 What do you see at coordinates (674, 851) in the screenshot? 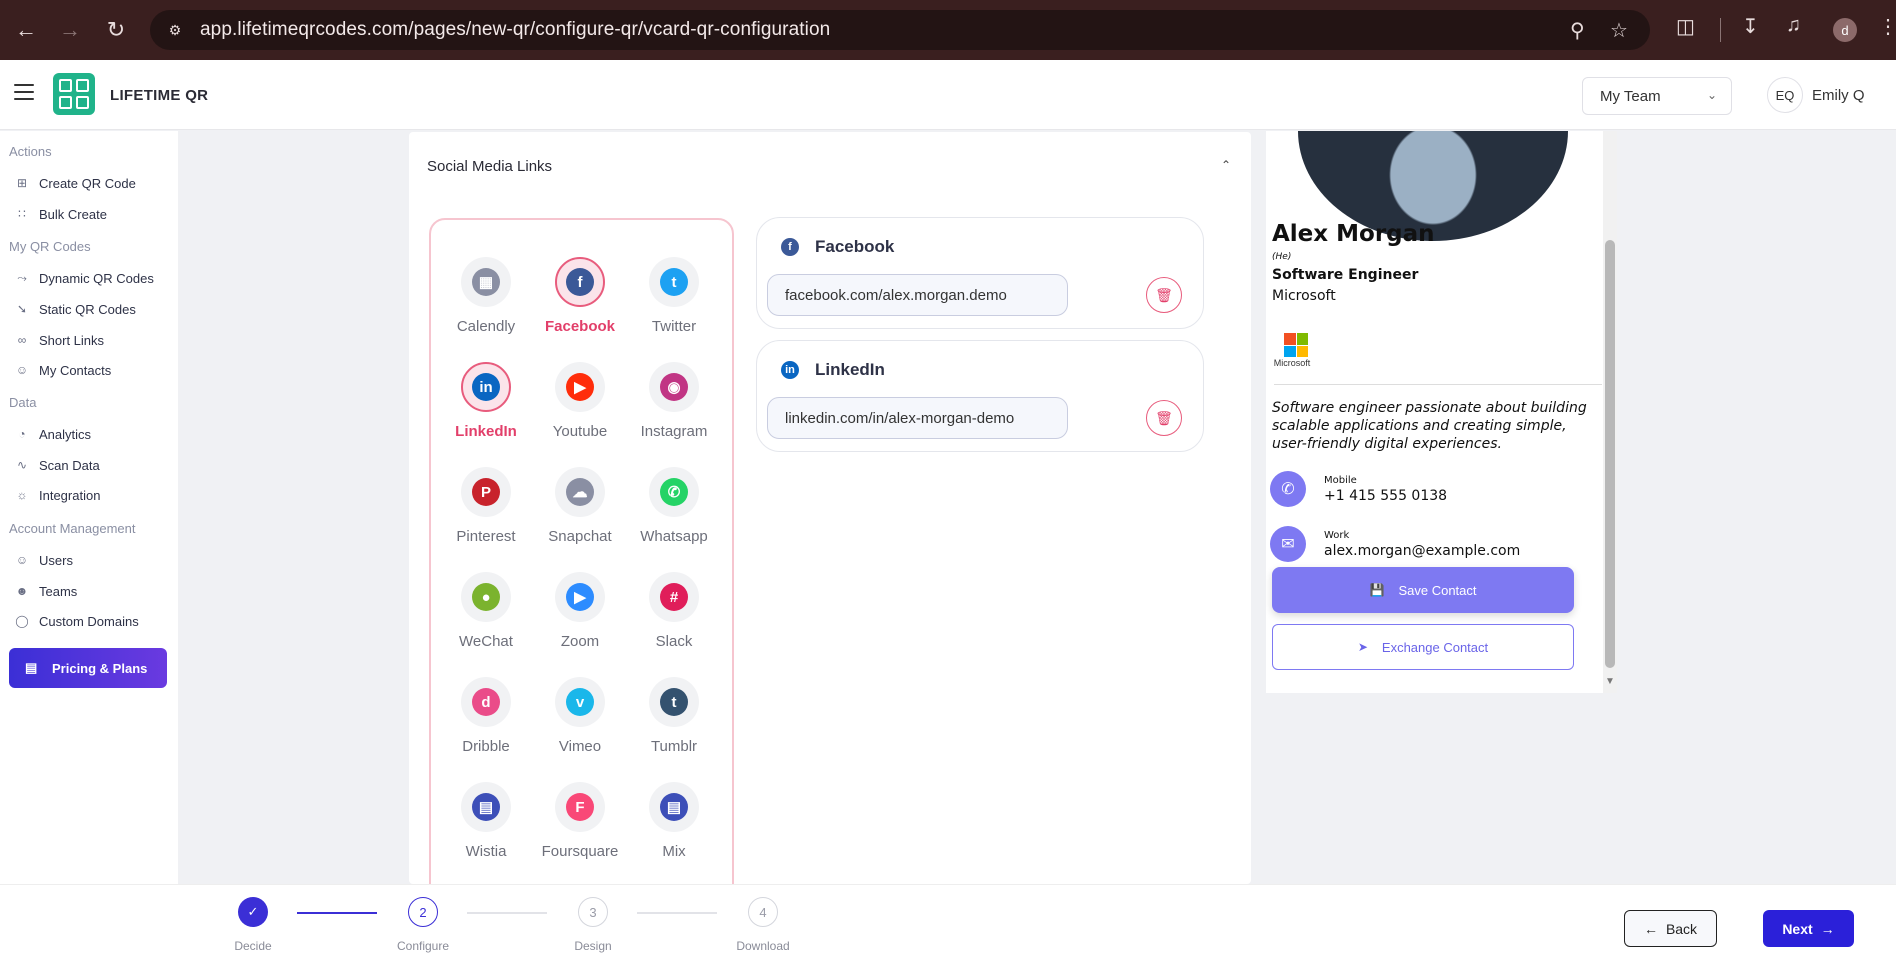
I see `platform-label: Mix` at bounding box center [674, 851].